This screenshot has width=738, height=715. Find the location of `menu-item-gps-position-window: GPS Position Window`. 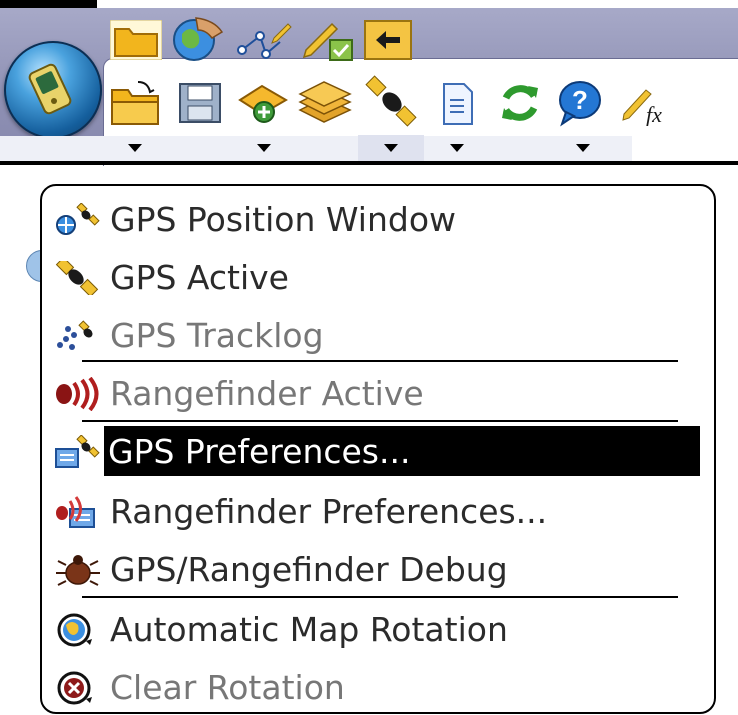

menu-item-gps-position-window: GPS Position Window is located at coordinates (381, 219).